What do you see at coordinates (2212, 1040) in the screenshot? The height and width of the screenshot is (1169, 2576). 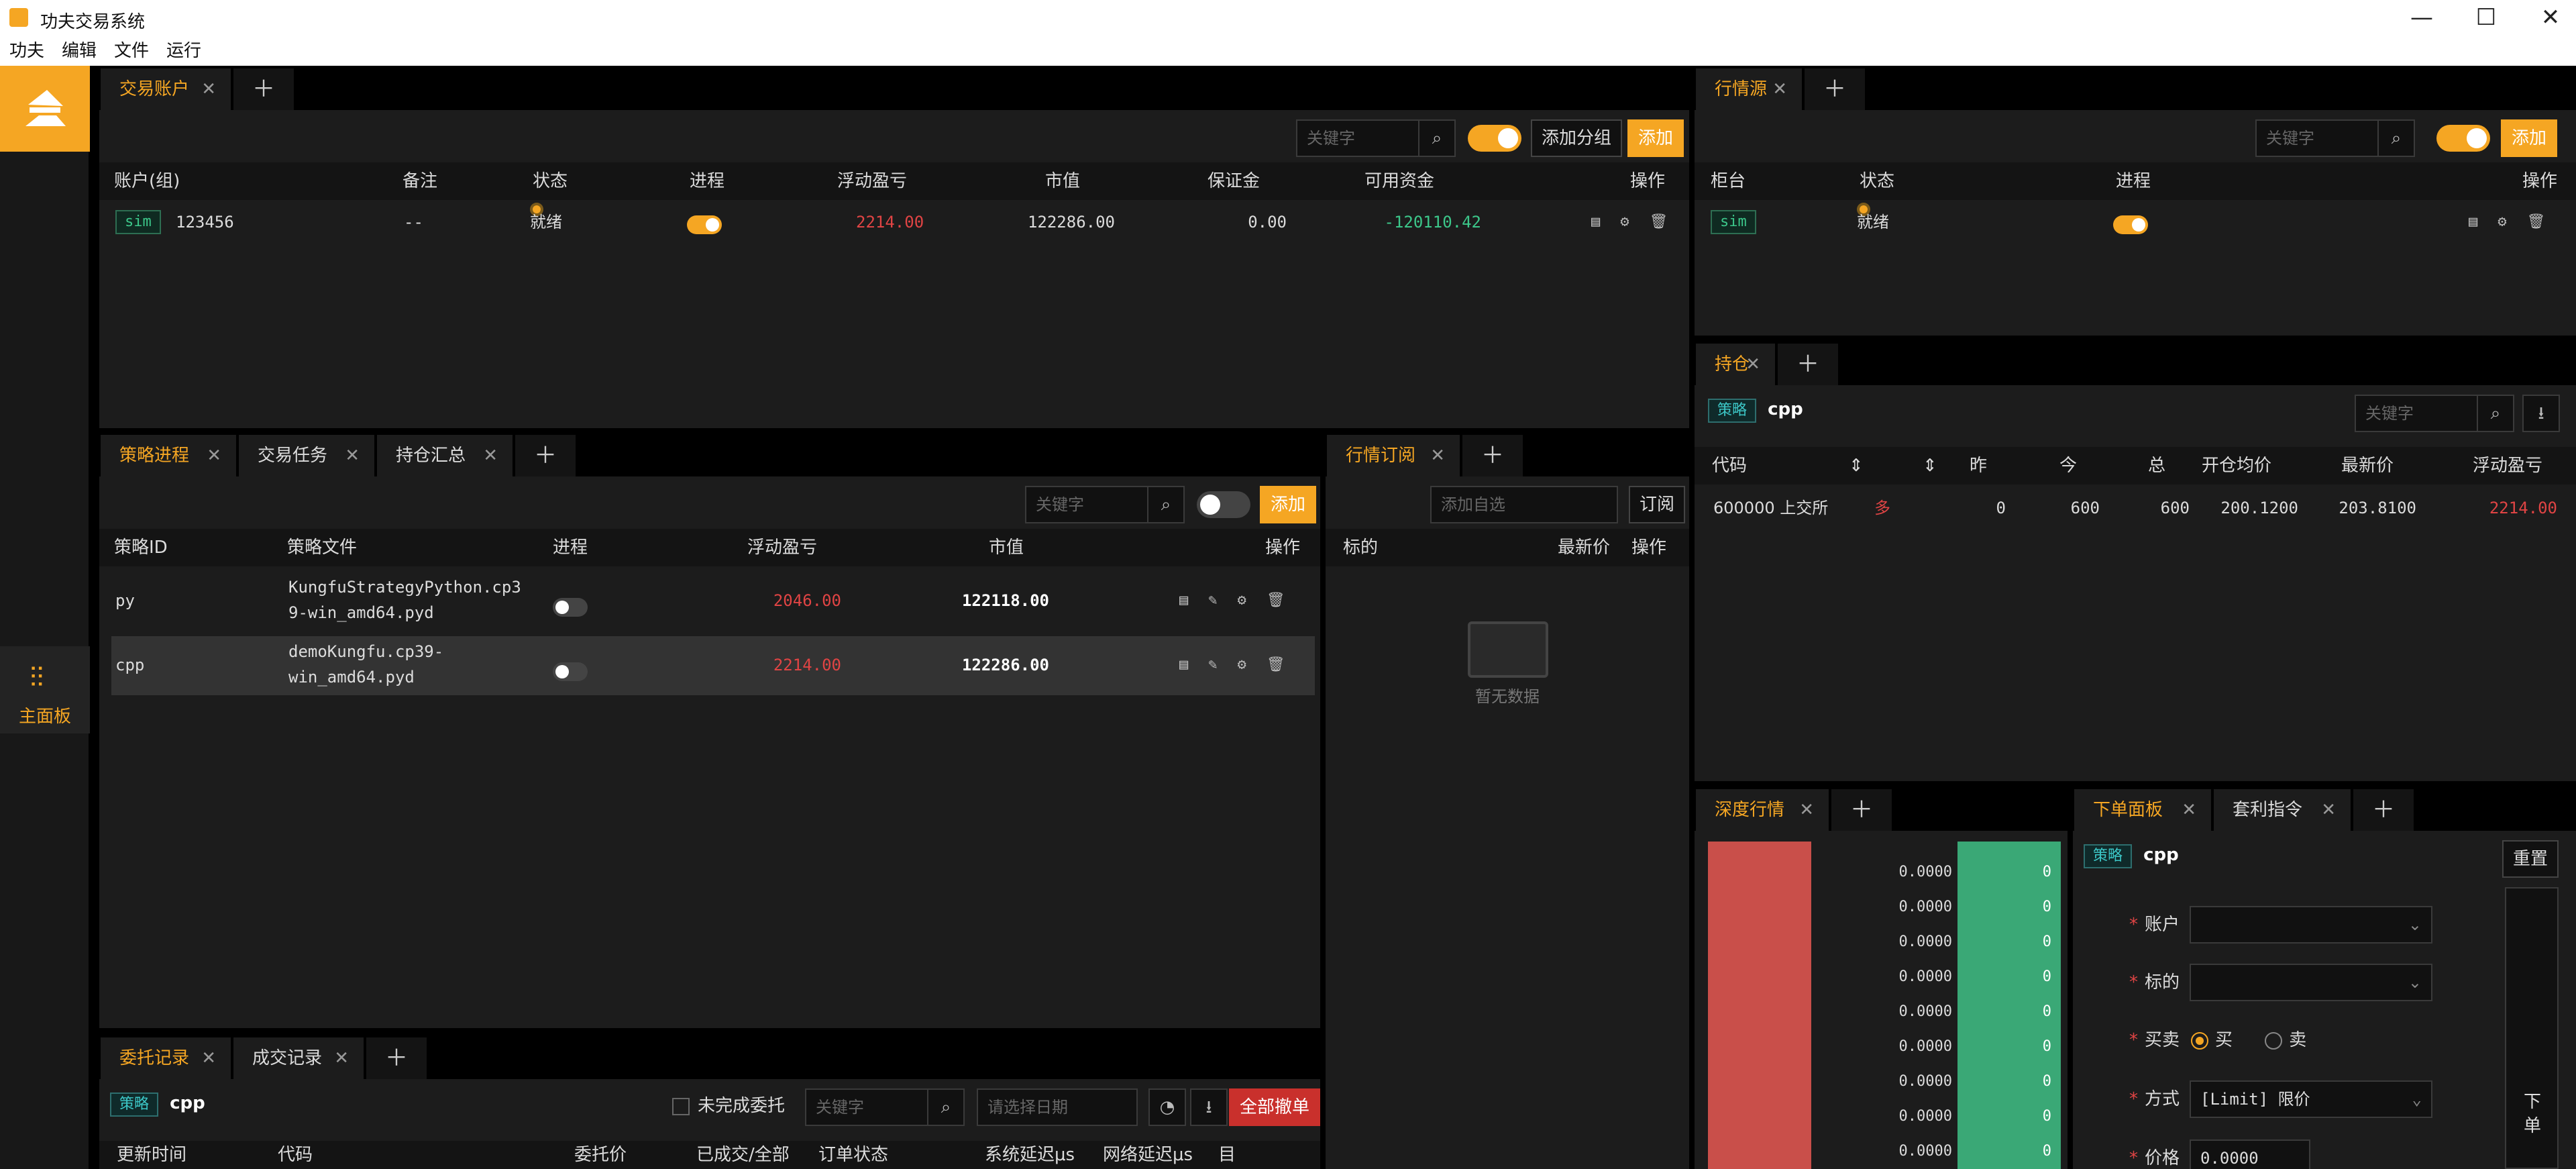 I see `buy-radio: 买` at bounding box center [2212, 1040].